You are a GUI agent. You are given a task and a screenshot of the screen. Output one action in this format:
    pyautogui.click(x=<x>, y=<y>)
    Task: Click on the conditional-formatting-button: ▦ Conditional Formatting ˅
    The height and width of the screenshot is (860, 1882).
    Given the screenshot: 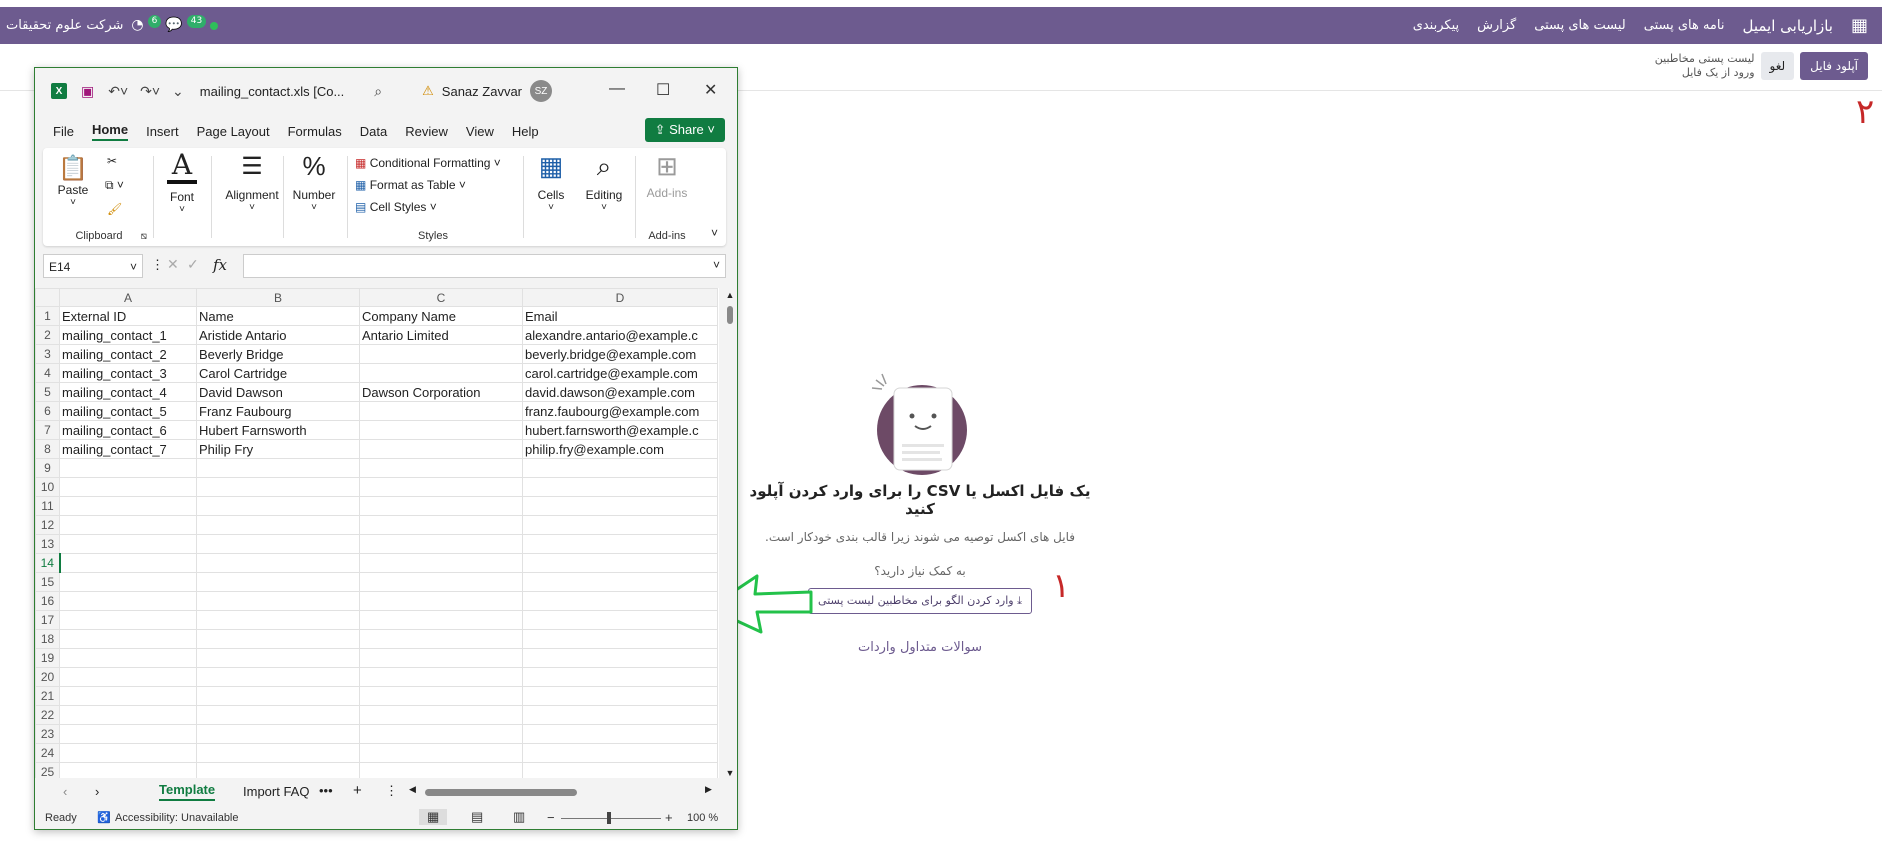 What is the action you would take?
    pyautogui.click(x=428, y=163)
    